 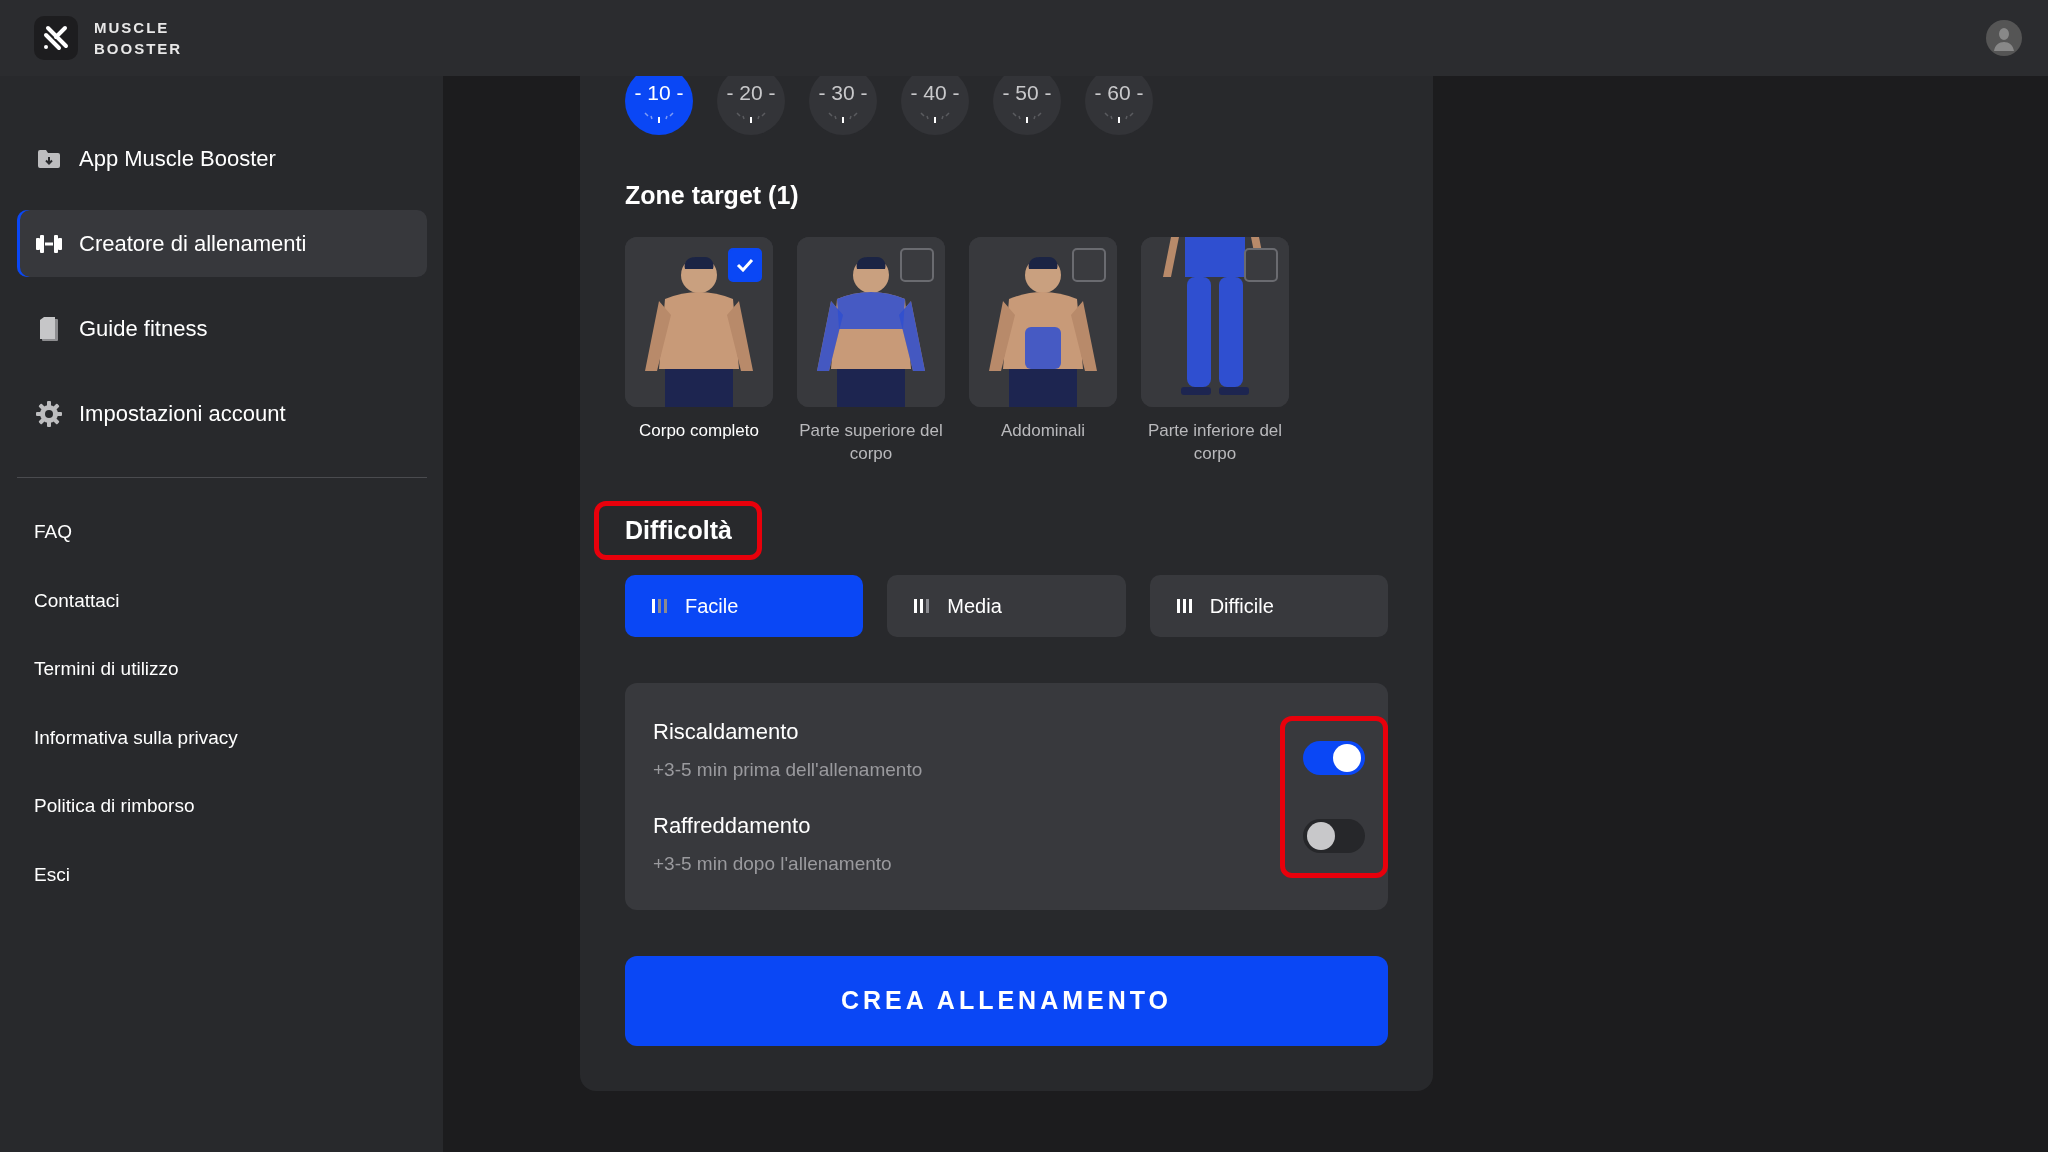 What do you see at coordinates (106, 669) in the screenshot?
I see `footer-link: Termini di utilizzo` at bounding box center [106, 669].